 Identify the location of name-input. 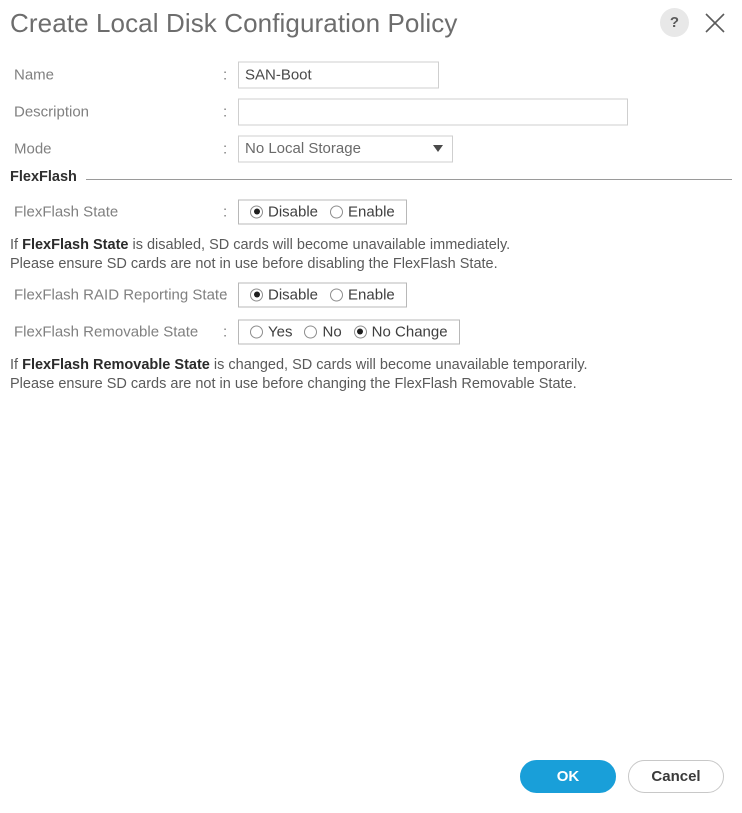
(338, 74).